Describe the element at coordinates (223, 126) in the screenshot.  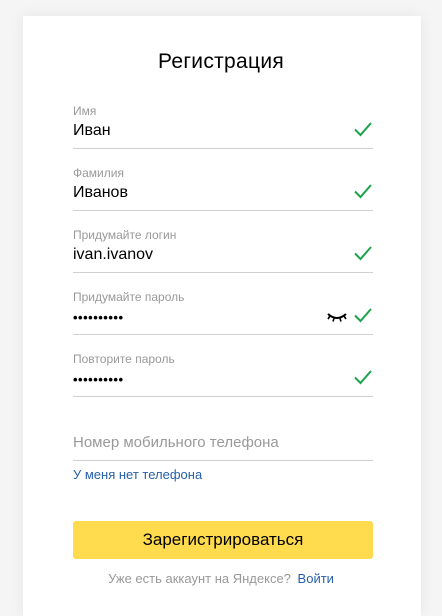
I see `first-name-field: Имя Иван` at that location.